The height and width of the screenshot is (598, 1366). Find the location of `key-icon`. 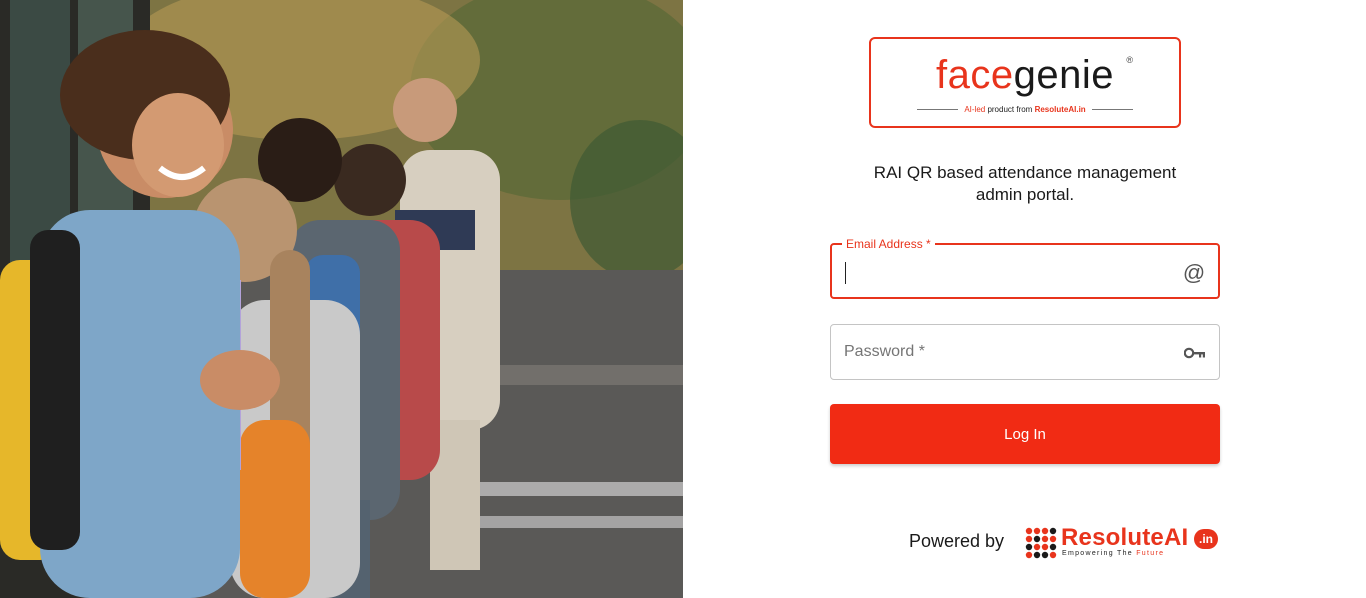

key-icon is located at coordinates (1195, 353).